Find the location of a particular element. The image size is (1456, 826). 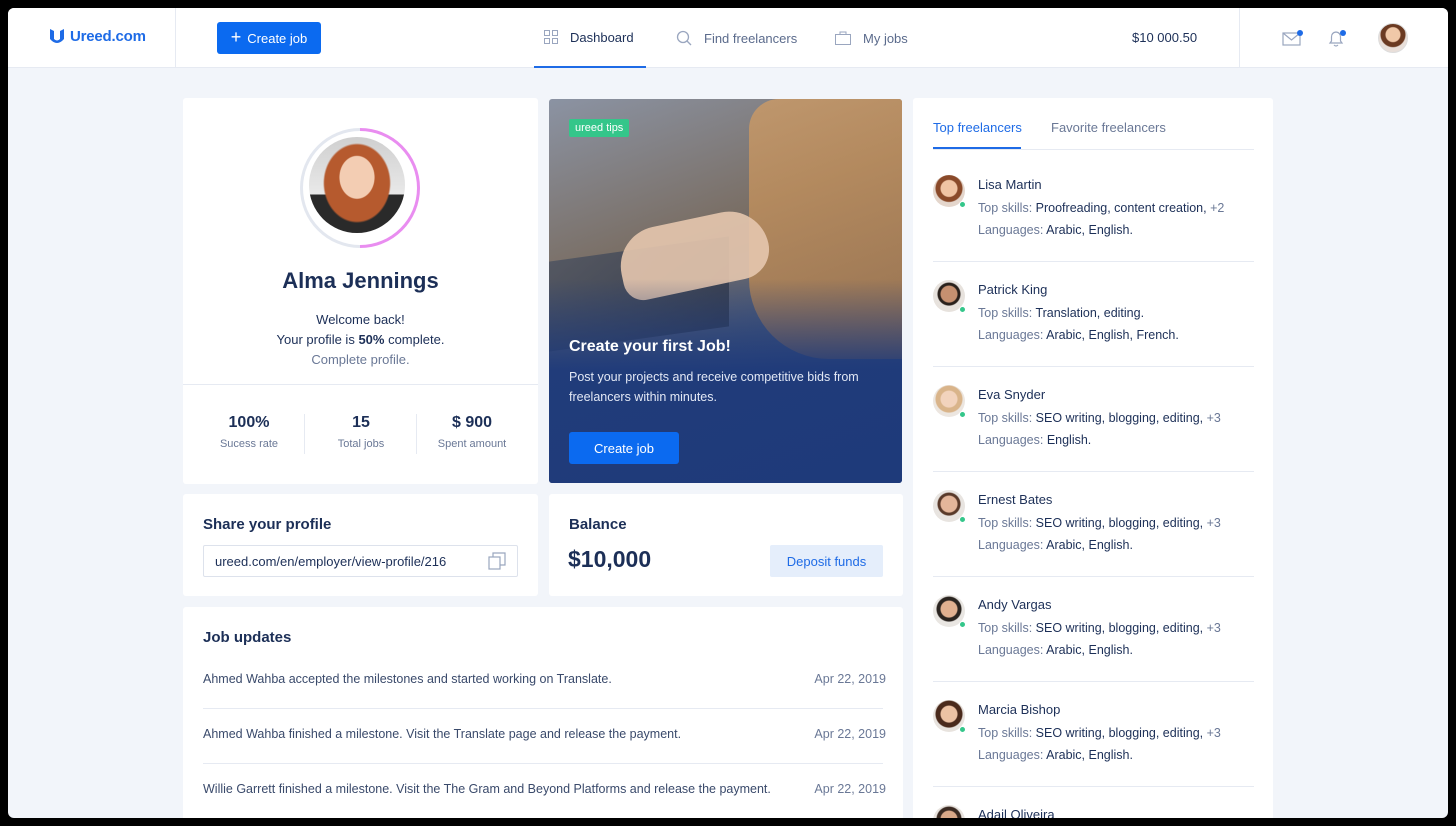

freelancer-name: Eva Snyder is located at coordinates (1012, 394).